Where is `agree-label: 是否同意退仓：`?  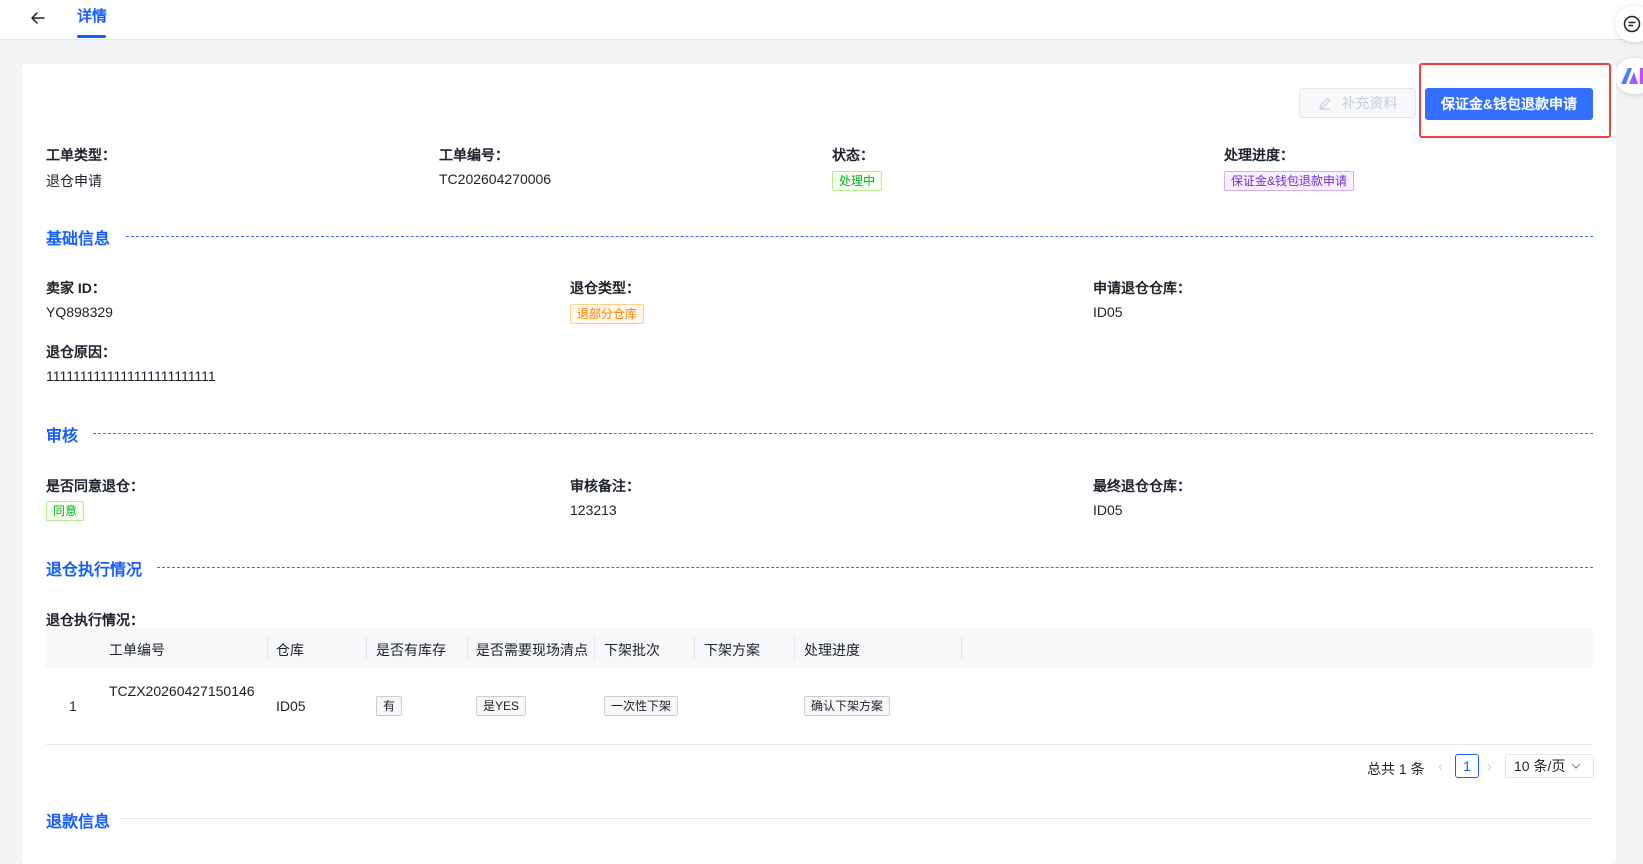
agree-label: 是否同意退仓： is located at coordinates (95, 486).